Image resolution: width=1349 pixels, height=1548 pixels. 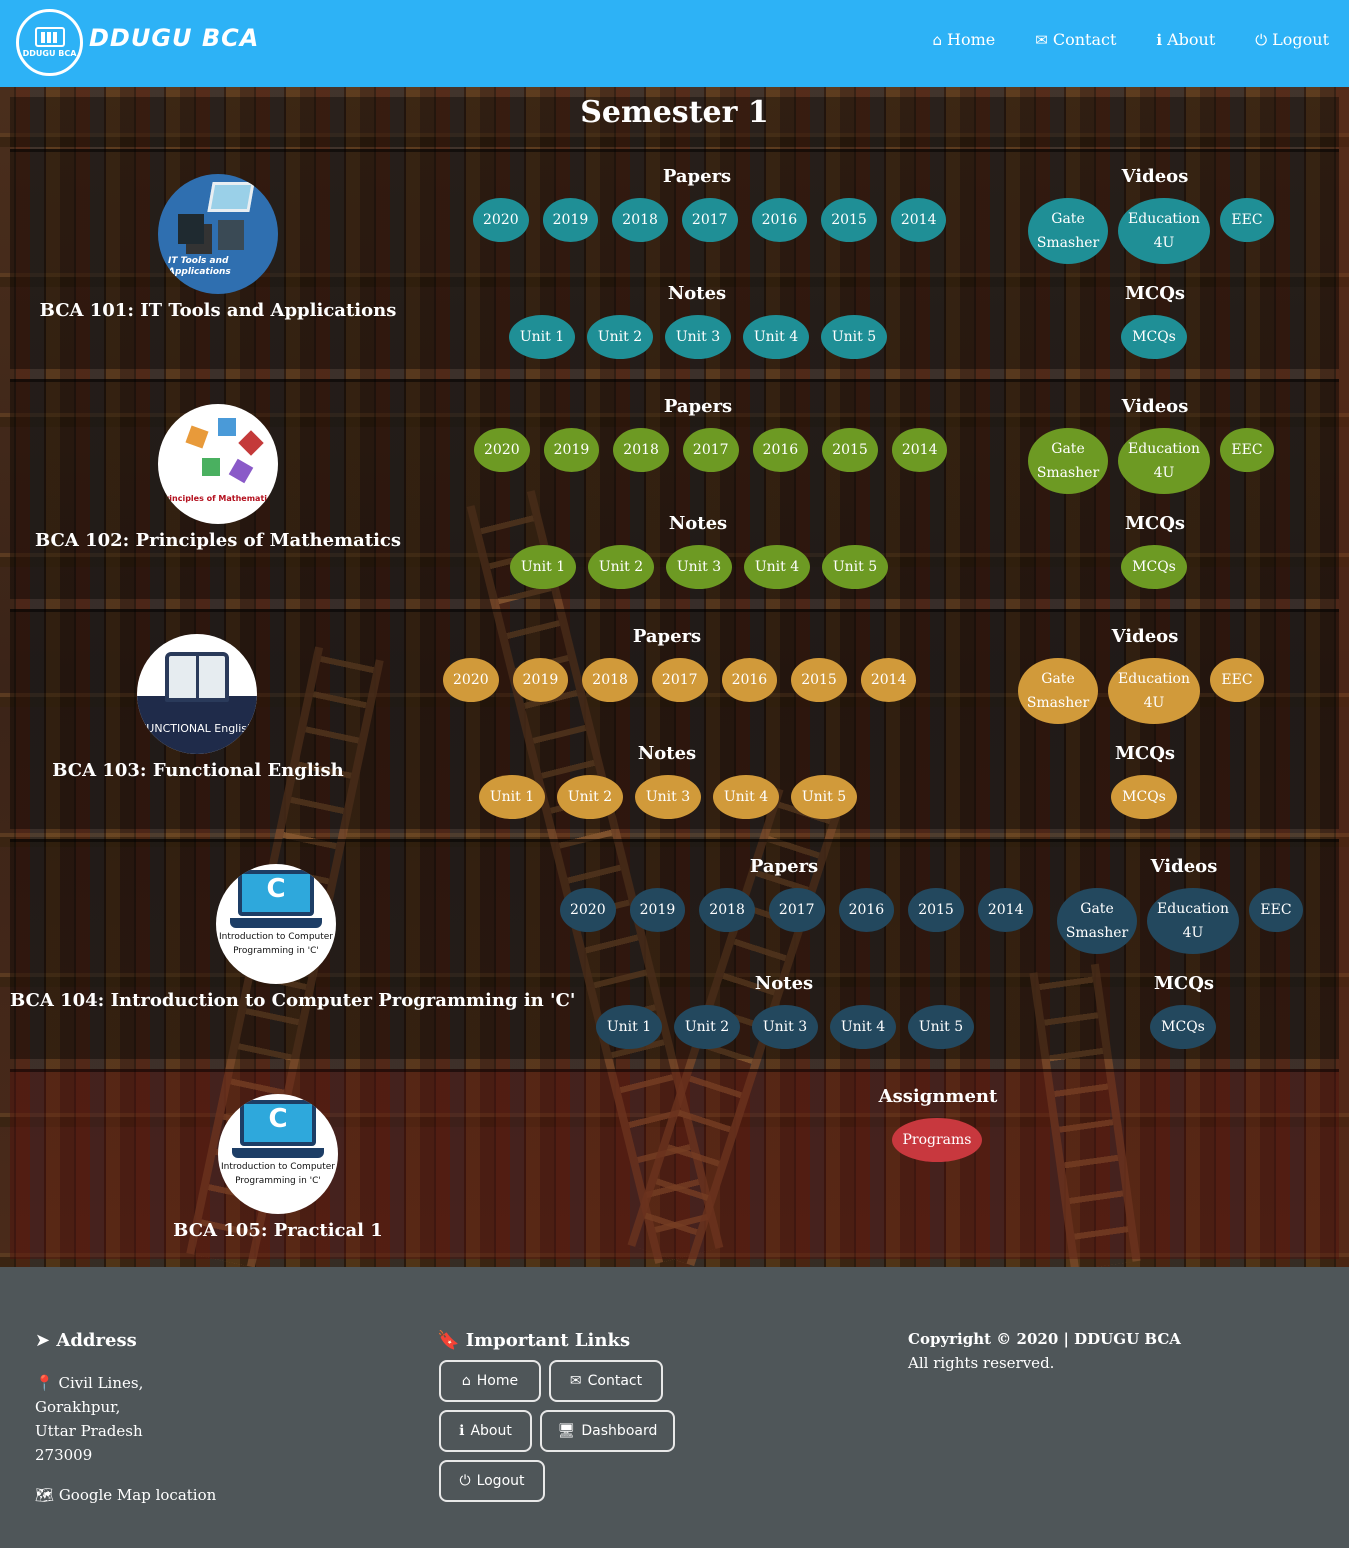 I want to click on site-logo: DDUGU BCA, so click(x=49, y=42).